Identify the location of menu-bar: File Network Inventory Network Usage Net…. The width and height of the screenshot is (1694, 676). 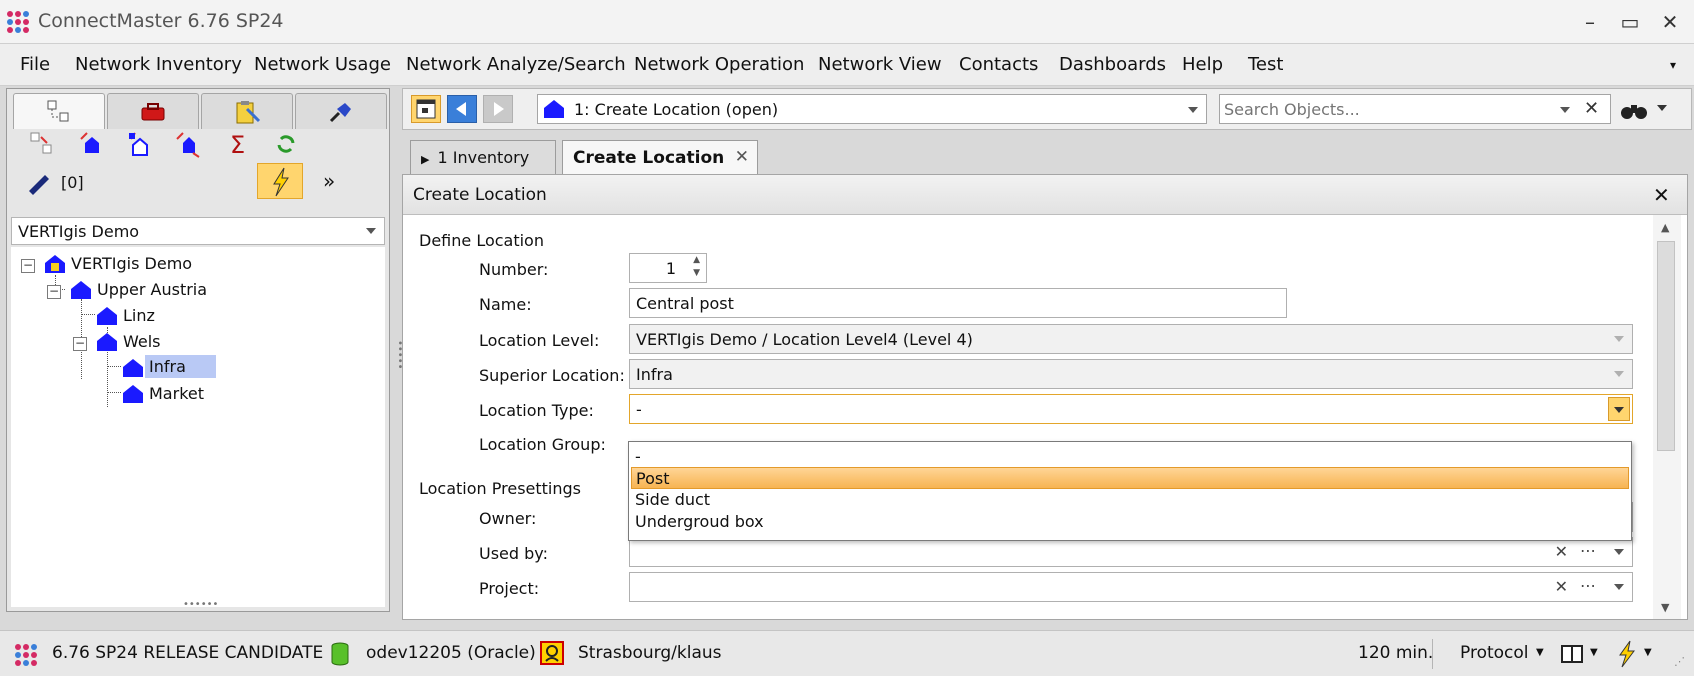
(847, 65).